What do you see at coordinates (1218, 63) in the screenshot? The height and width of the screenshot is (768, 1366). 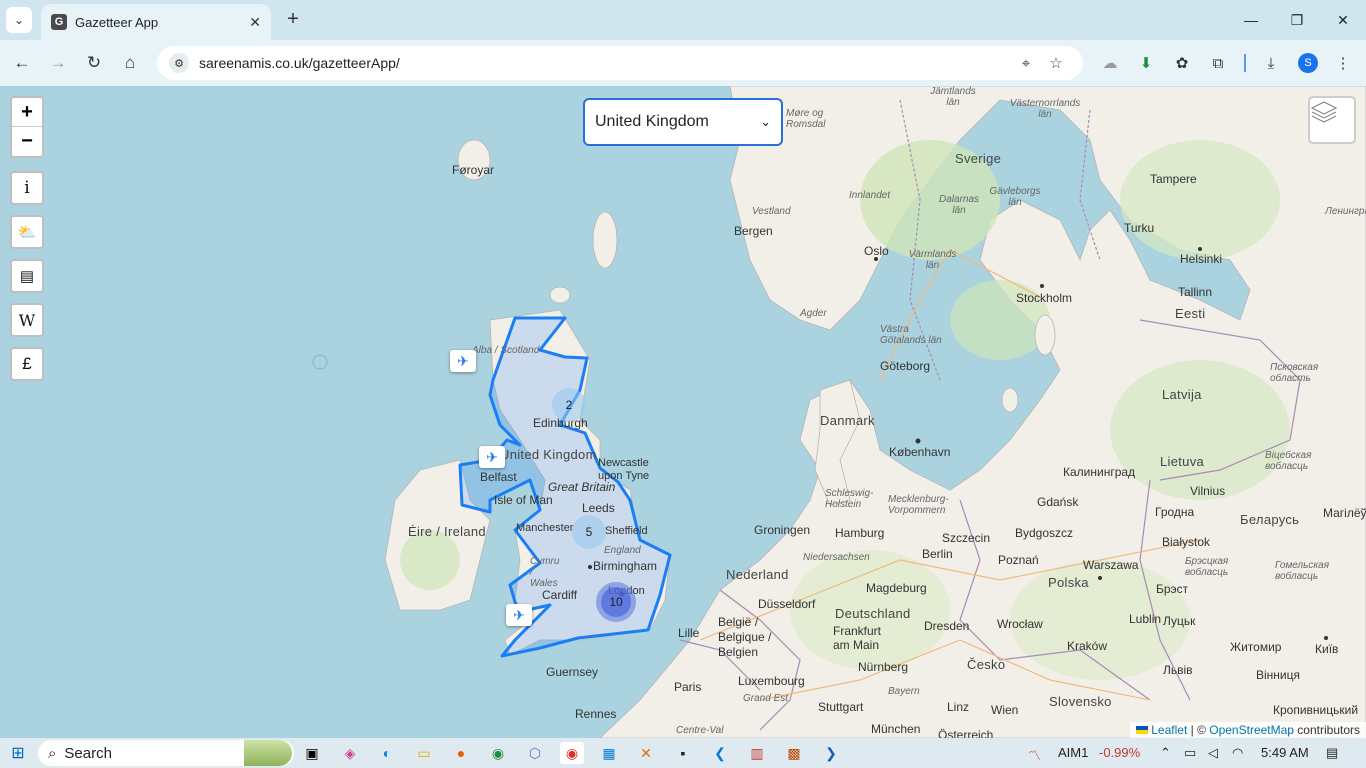 I see `extensions-puzzle-icon: ⧉` at bounding box center [1218, 63].